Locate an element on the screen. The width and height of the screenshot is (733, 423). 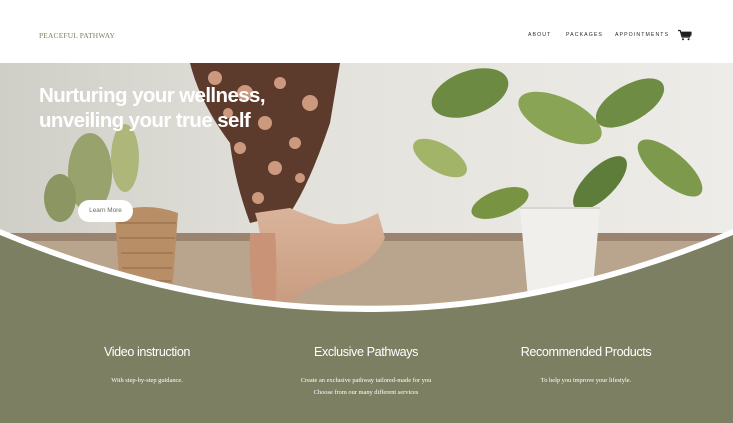
feature-text: To help you improve your lifestyle. is located at coordinates (586, 380).